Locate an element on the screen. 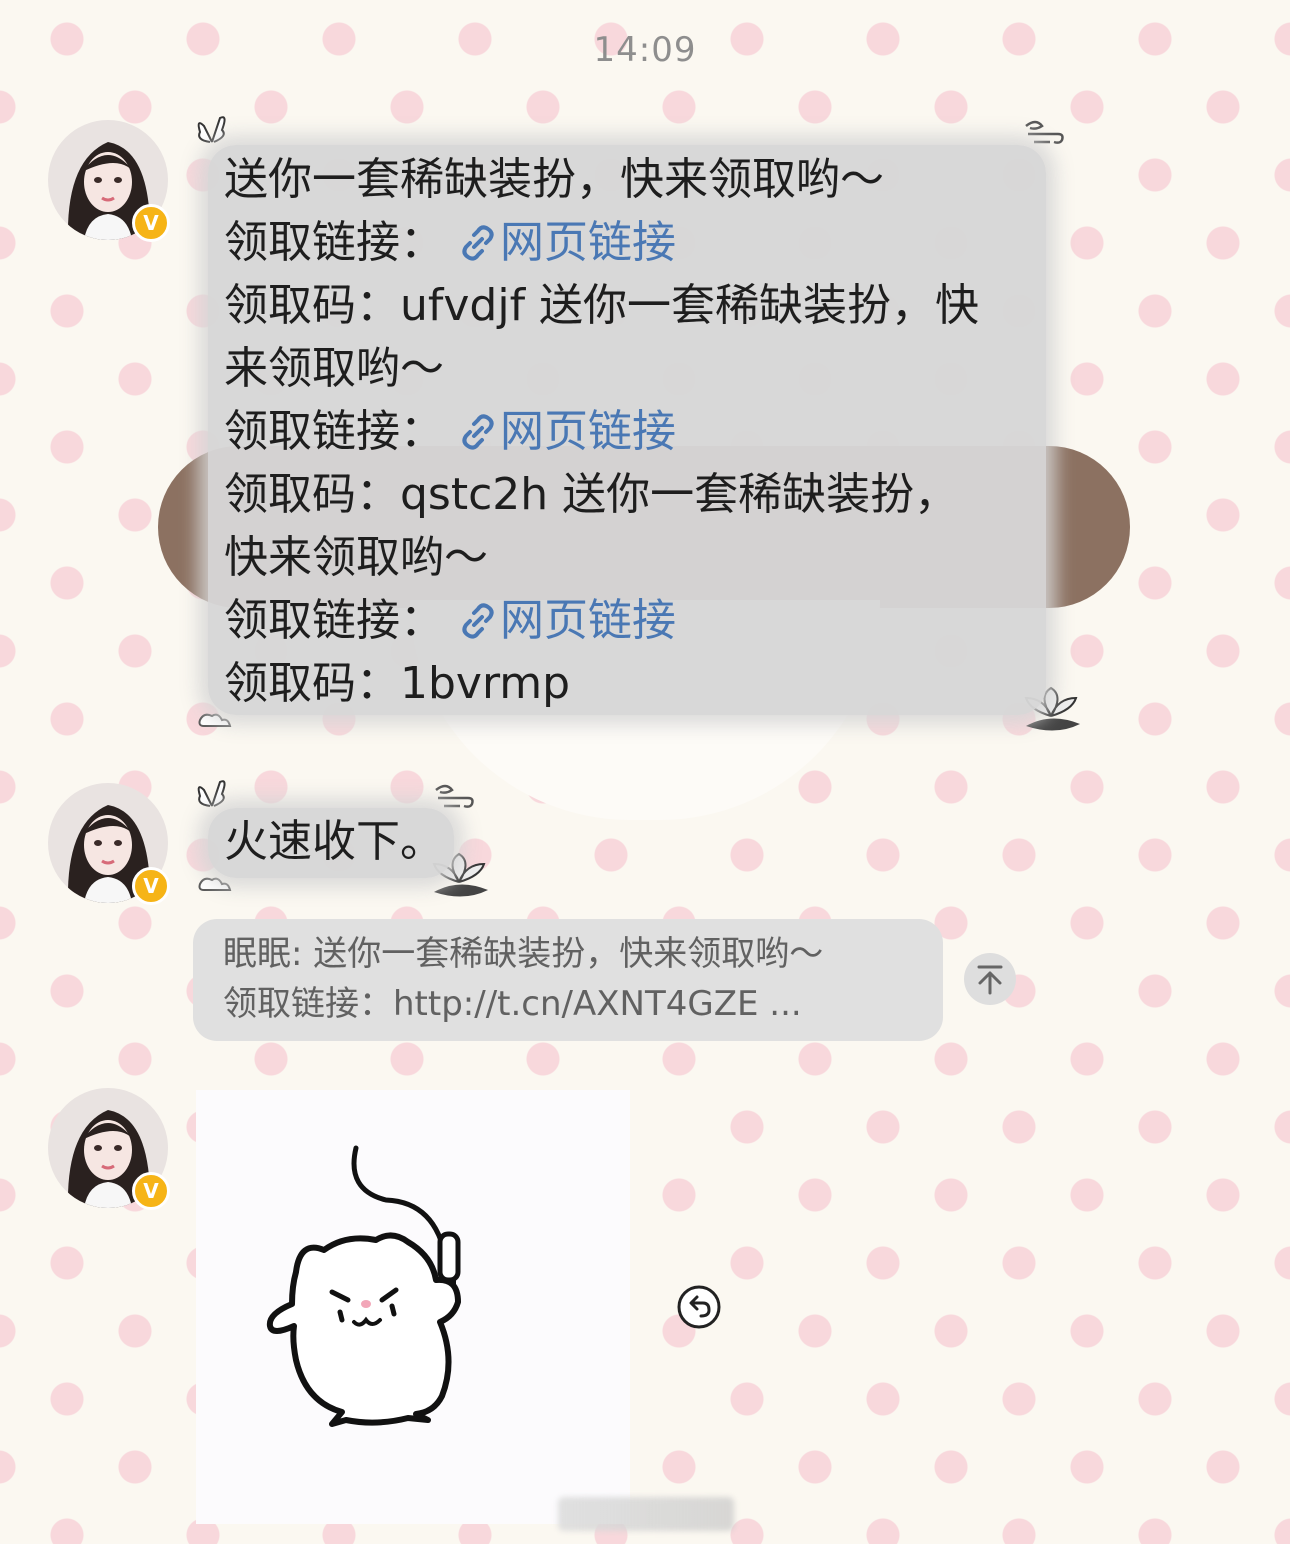 This screenshot has height=1544, width=1290. quote-line: 眠眠: 送你一套稀缺装扮，快来领取哟～ is located at coordinates (523, 954).